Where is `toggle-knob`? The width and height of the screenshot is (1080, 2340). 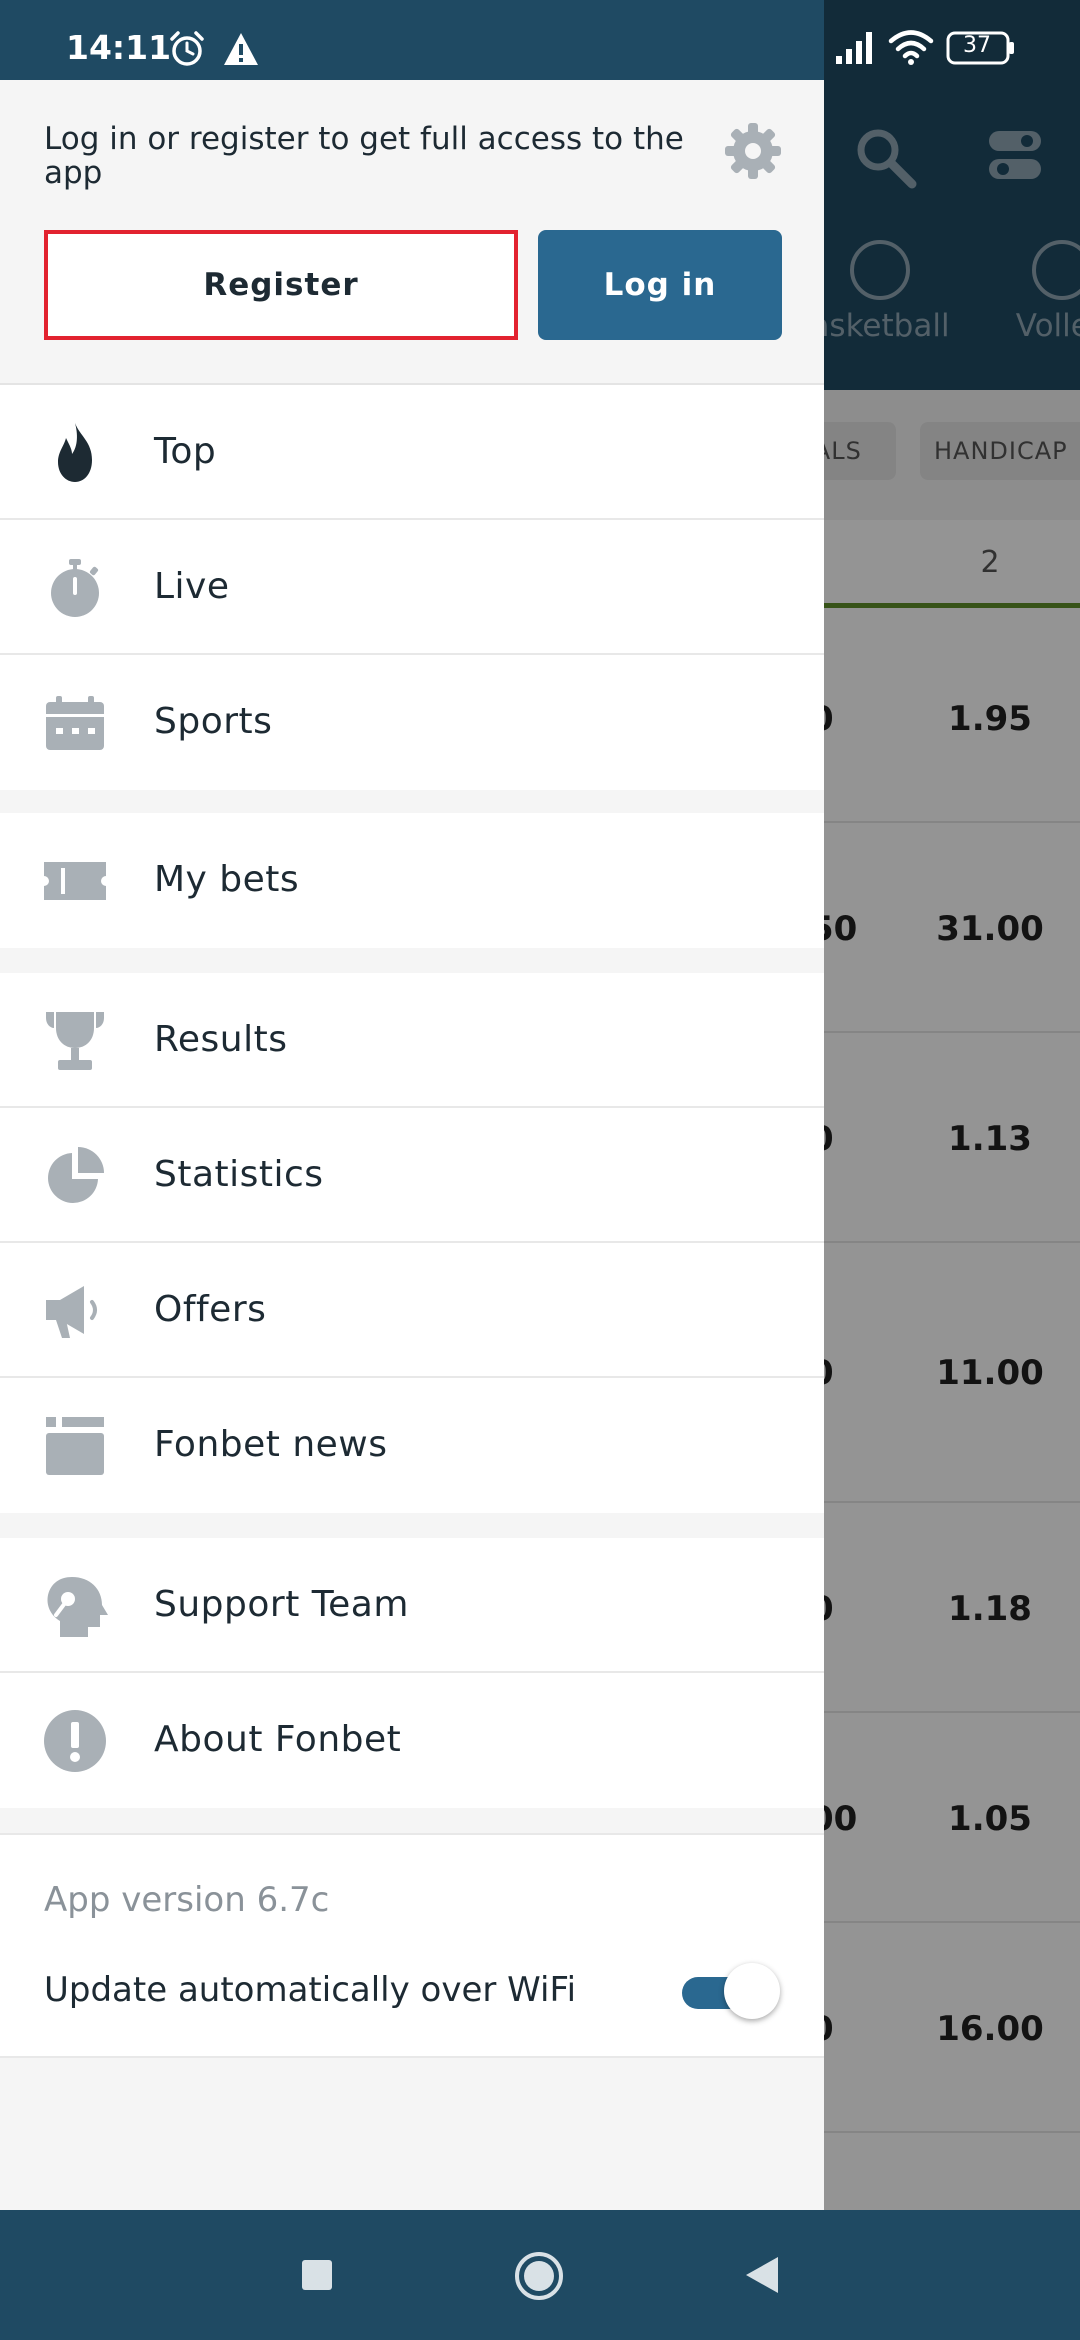
toggle-knob is located at coordinates (752, 1991).